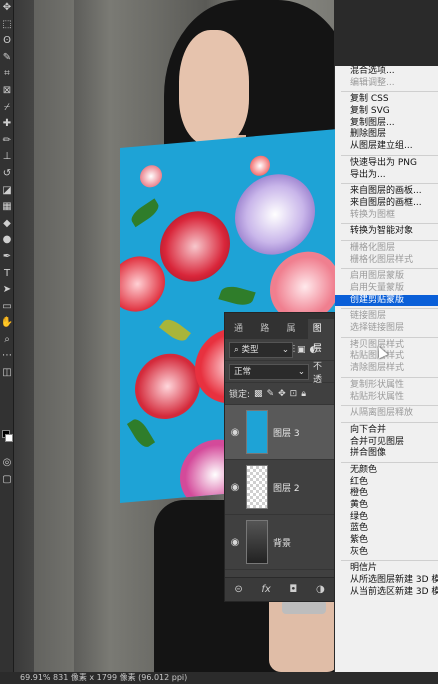  Describe the element at coordinates (294, 394) in the screenshot. I see `lock-artboard-icon: ⊡` at that location.